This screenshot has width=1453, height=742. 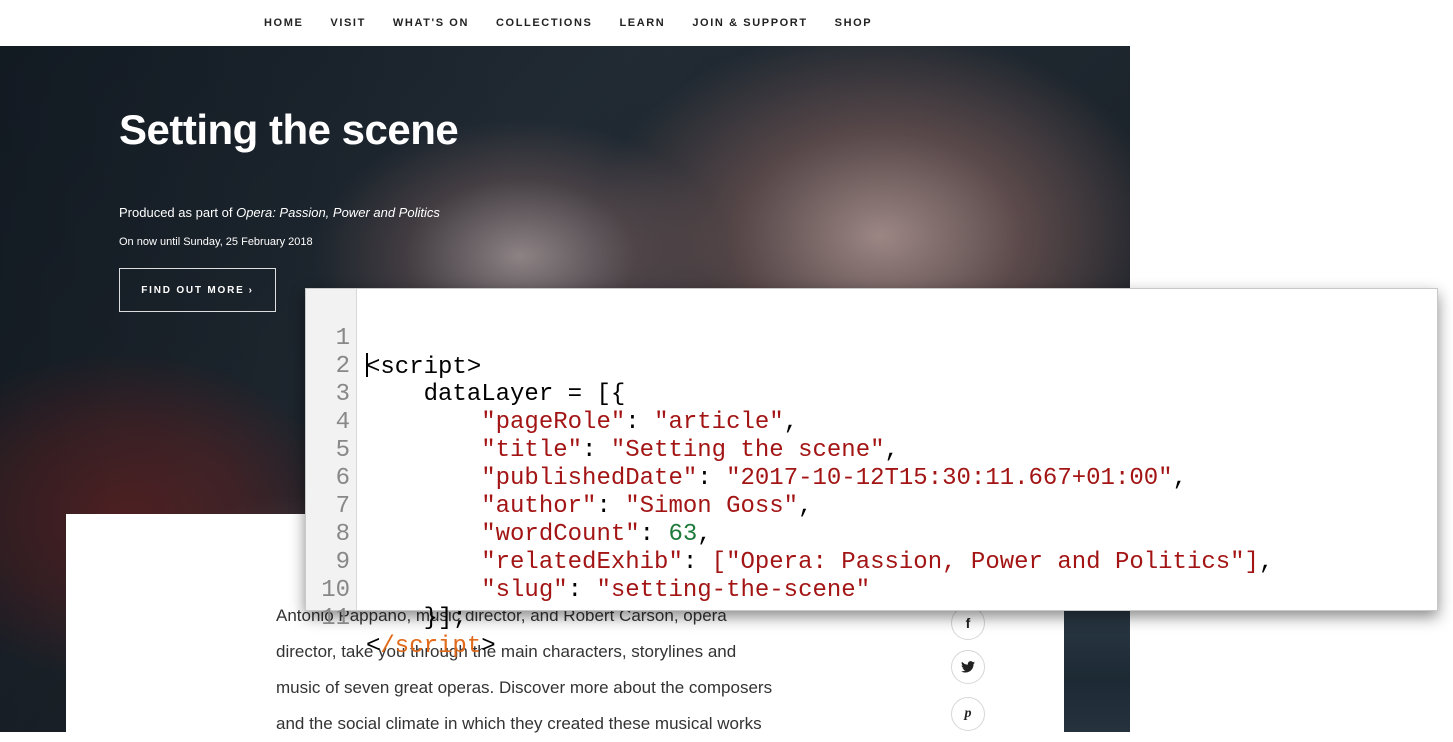 I want to click on find-out-more-label: FIND OUT MORE, so click(x=193, y=290).